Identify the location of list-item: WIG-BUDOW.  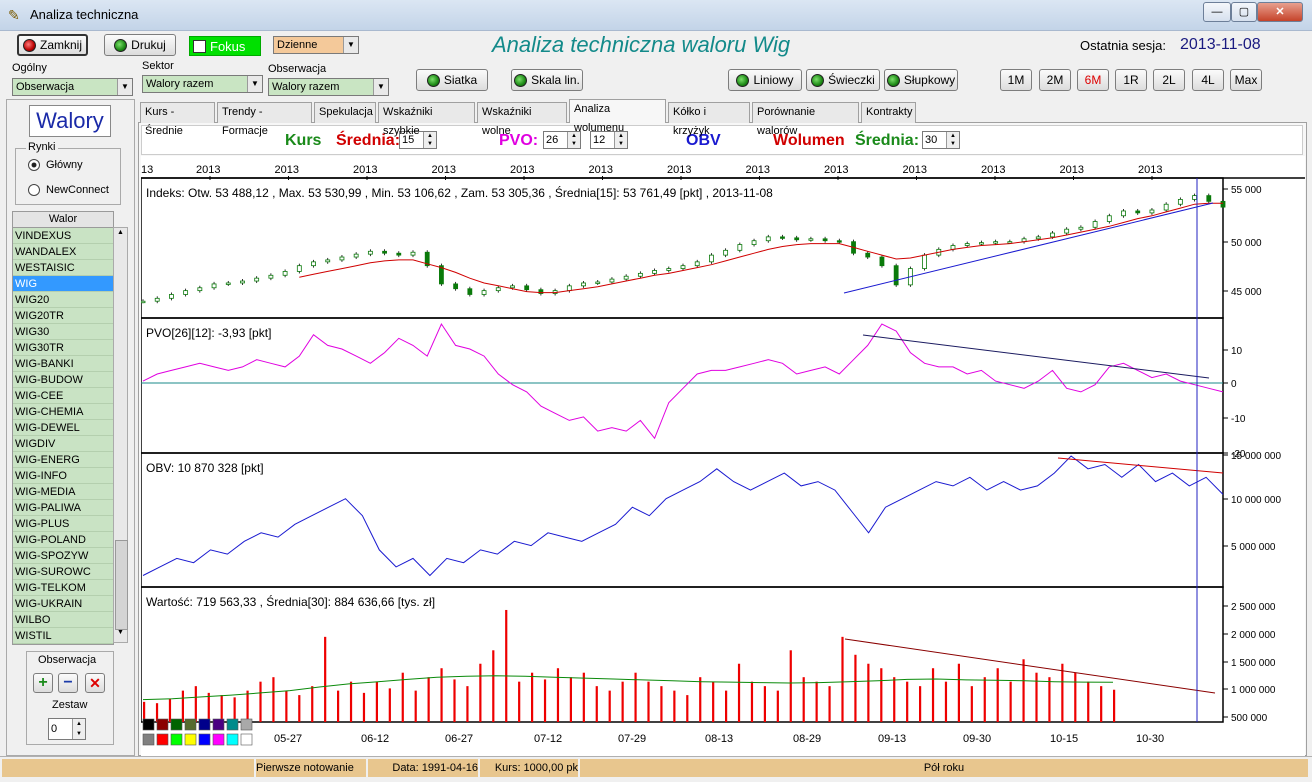
(63, 380).